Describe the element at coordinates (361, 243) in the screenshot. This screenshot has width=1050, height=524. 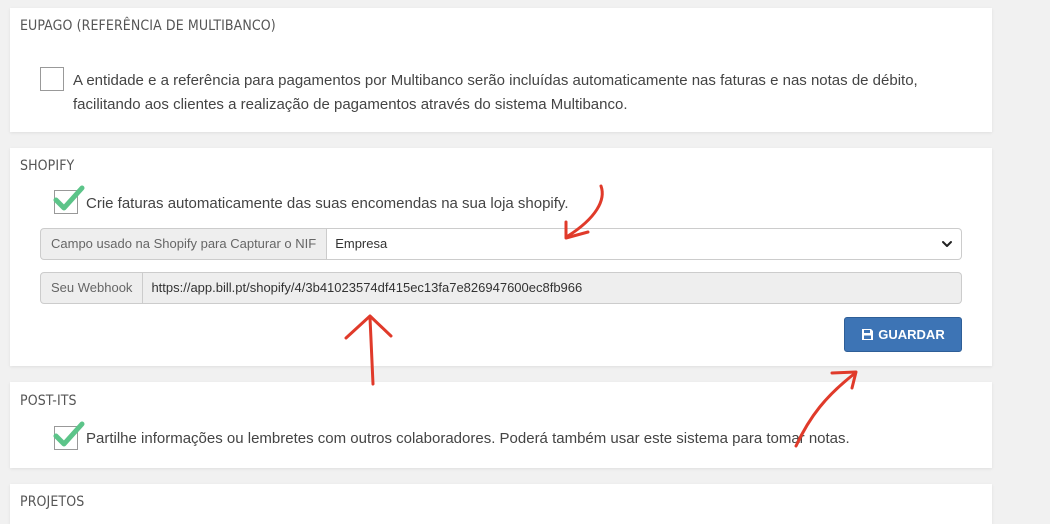
I see `nif-select-value: Empresa` at that location.